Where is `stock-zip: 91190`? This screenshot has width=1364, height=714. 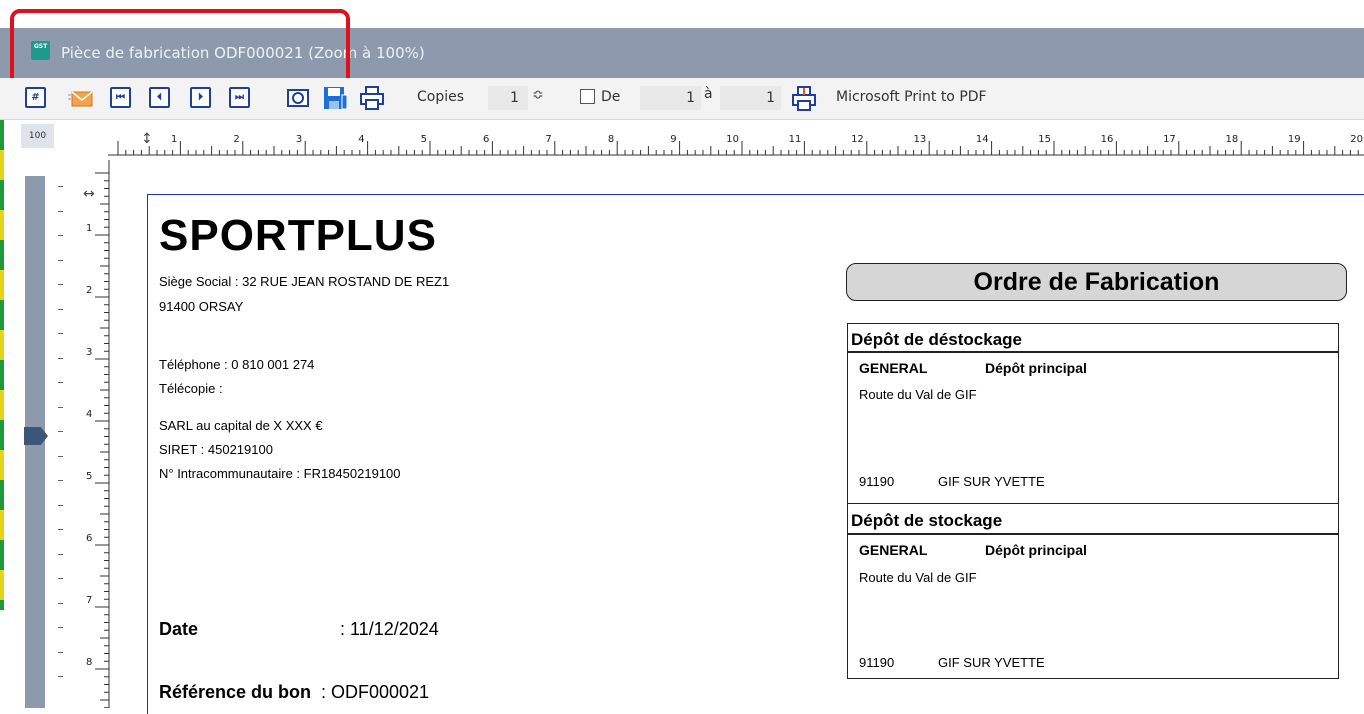 stock-zip: 91190 is located at coordinates (877, 662).